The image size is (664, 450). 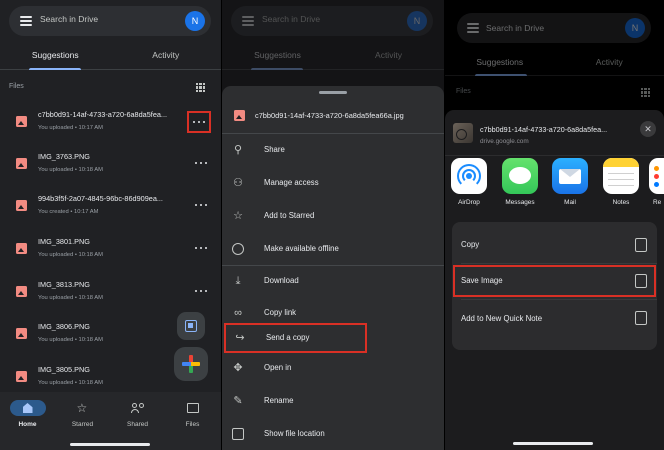 I want to click on action-copy: Copy, so click(x=554, y=245).